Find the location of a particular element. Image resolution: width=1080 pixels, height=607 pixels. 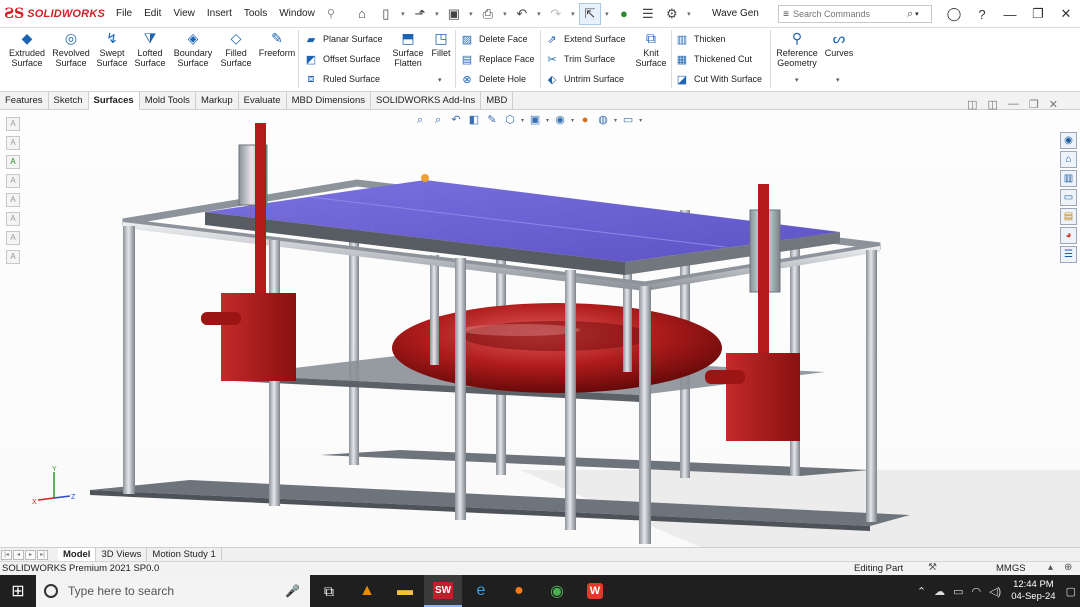

tab-motion-study: Motion Study 1 is located at coordinates (184, 554).